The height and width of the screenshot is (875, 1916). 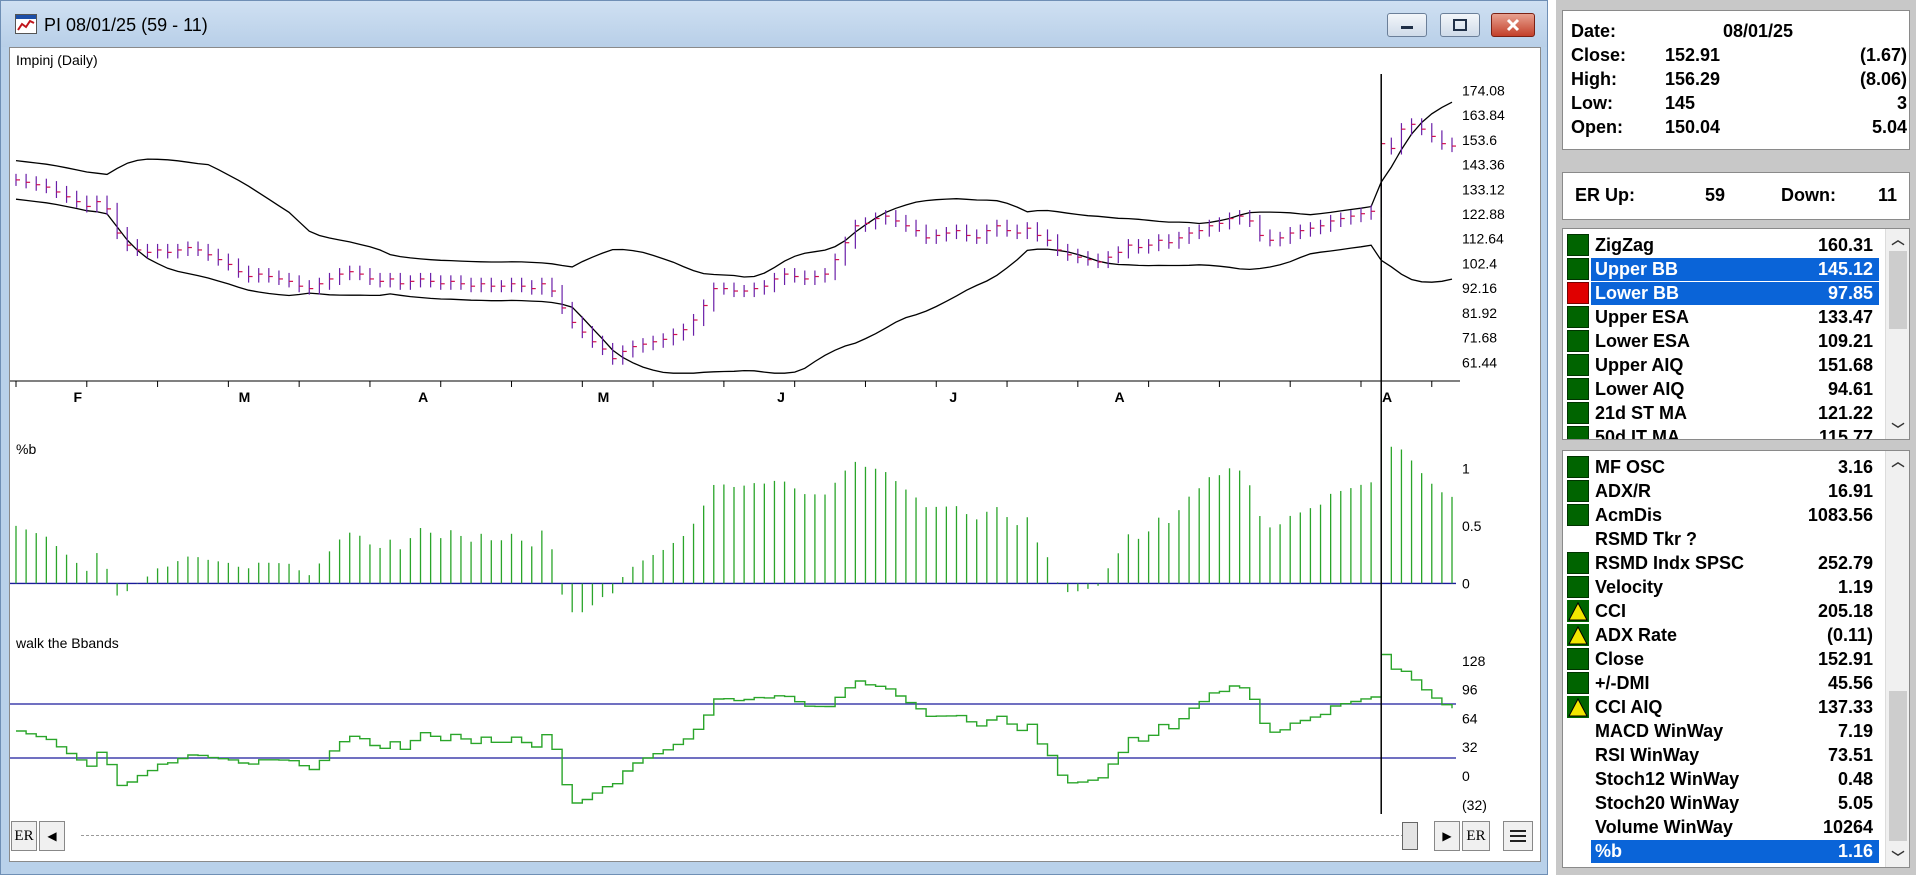 What do you see at coordinates (1883, 55) in the screenshot?
I see `quote-change: (1.67)` at bounding box center [1883, 55].